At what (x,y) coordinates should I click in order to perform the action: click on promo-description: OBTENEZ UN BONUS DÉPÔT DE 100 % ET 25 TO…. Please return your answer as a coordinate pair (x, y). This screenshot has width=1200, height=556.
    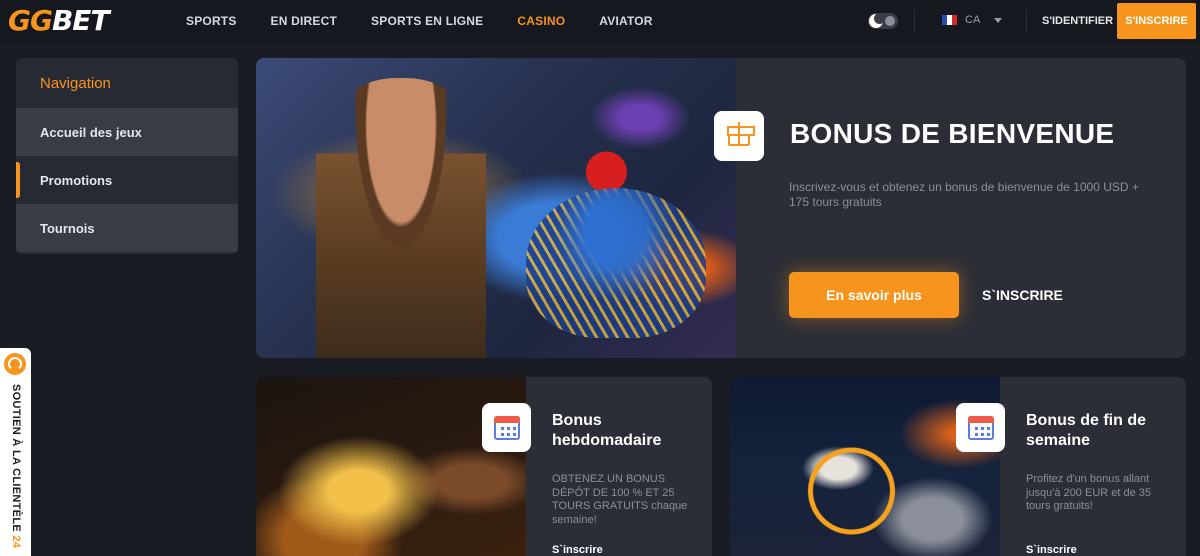
    Looking at the image, I should click on (620, 499).